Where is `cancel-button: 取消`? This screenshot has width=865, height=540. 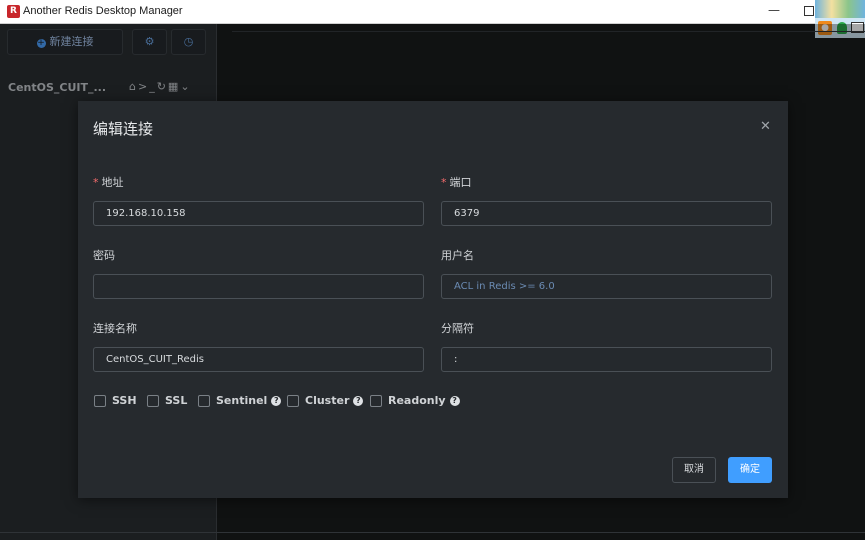 cancel-button: 取消 is located at coordinates (694, 470).